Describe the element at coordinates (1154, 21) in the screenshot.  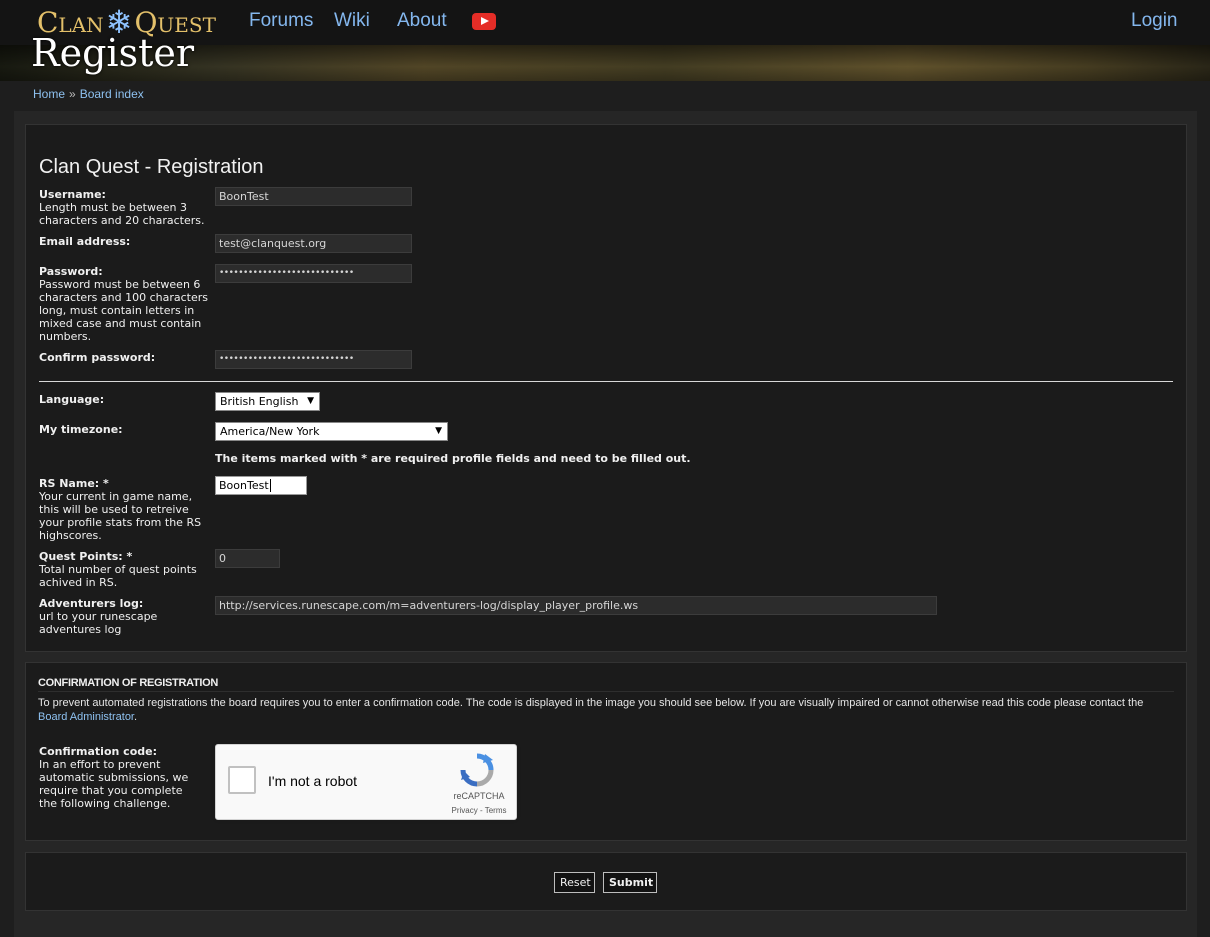
I see `login-link: Login` at that location.